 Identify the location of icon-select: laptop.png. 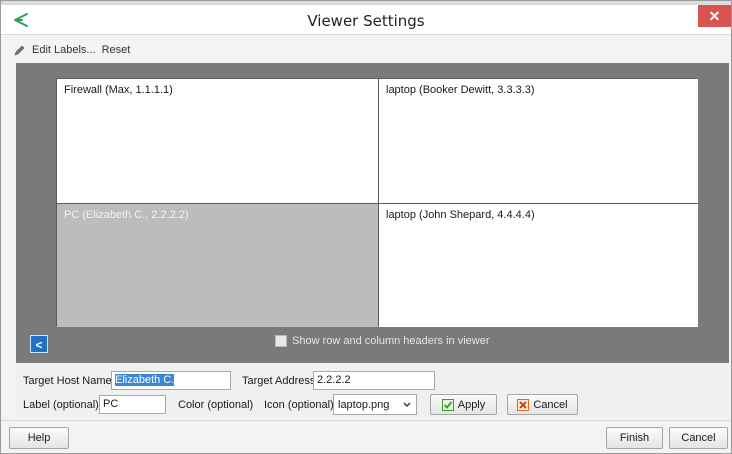
(375, 404).